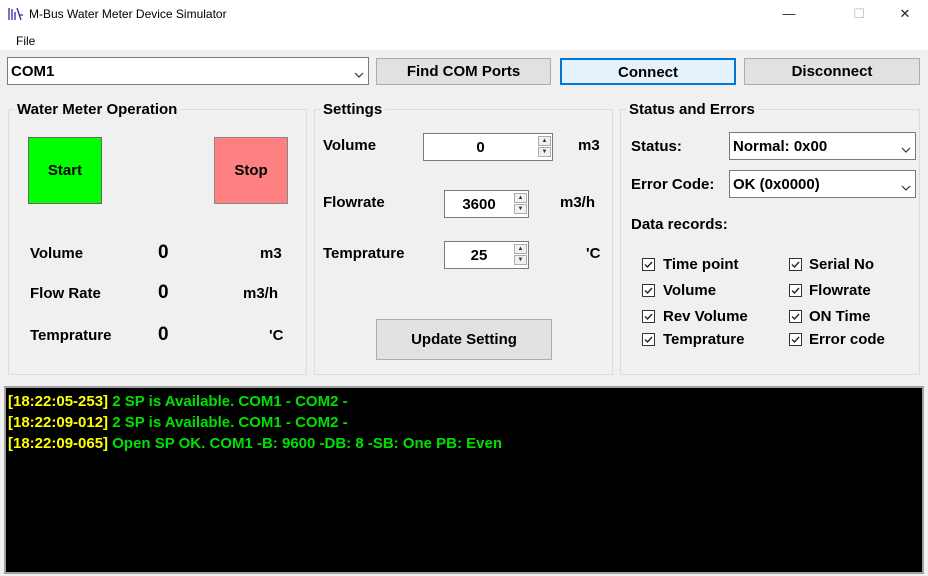  What do you see at coordinates (364, 253) in the screenshot?
I see `settings-temperature-label: Temprature` at bounding box center [364, 253].